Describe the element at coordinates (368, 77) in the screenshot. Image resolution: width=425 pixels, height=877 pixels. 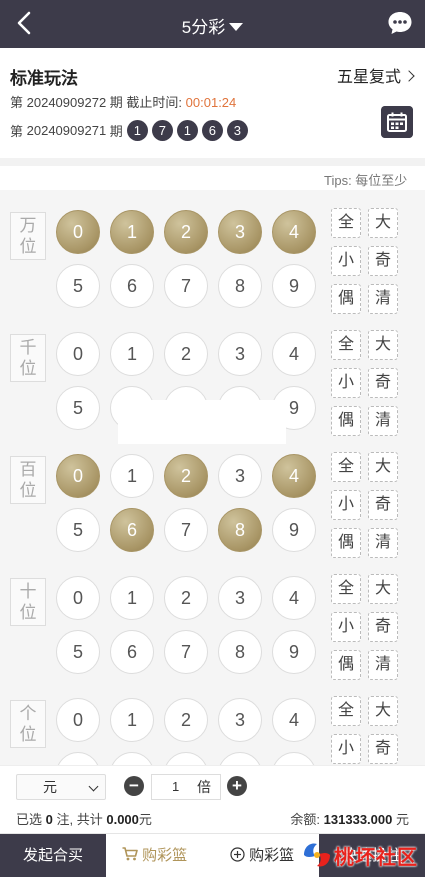
I see `play-mode-label: 五星复式` at that location.